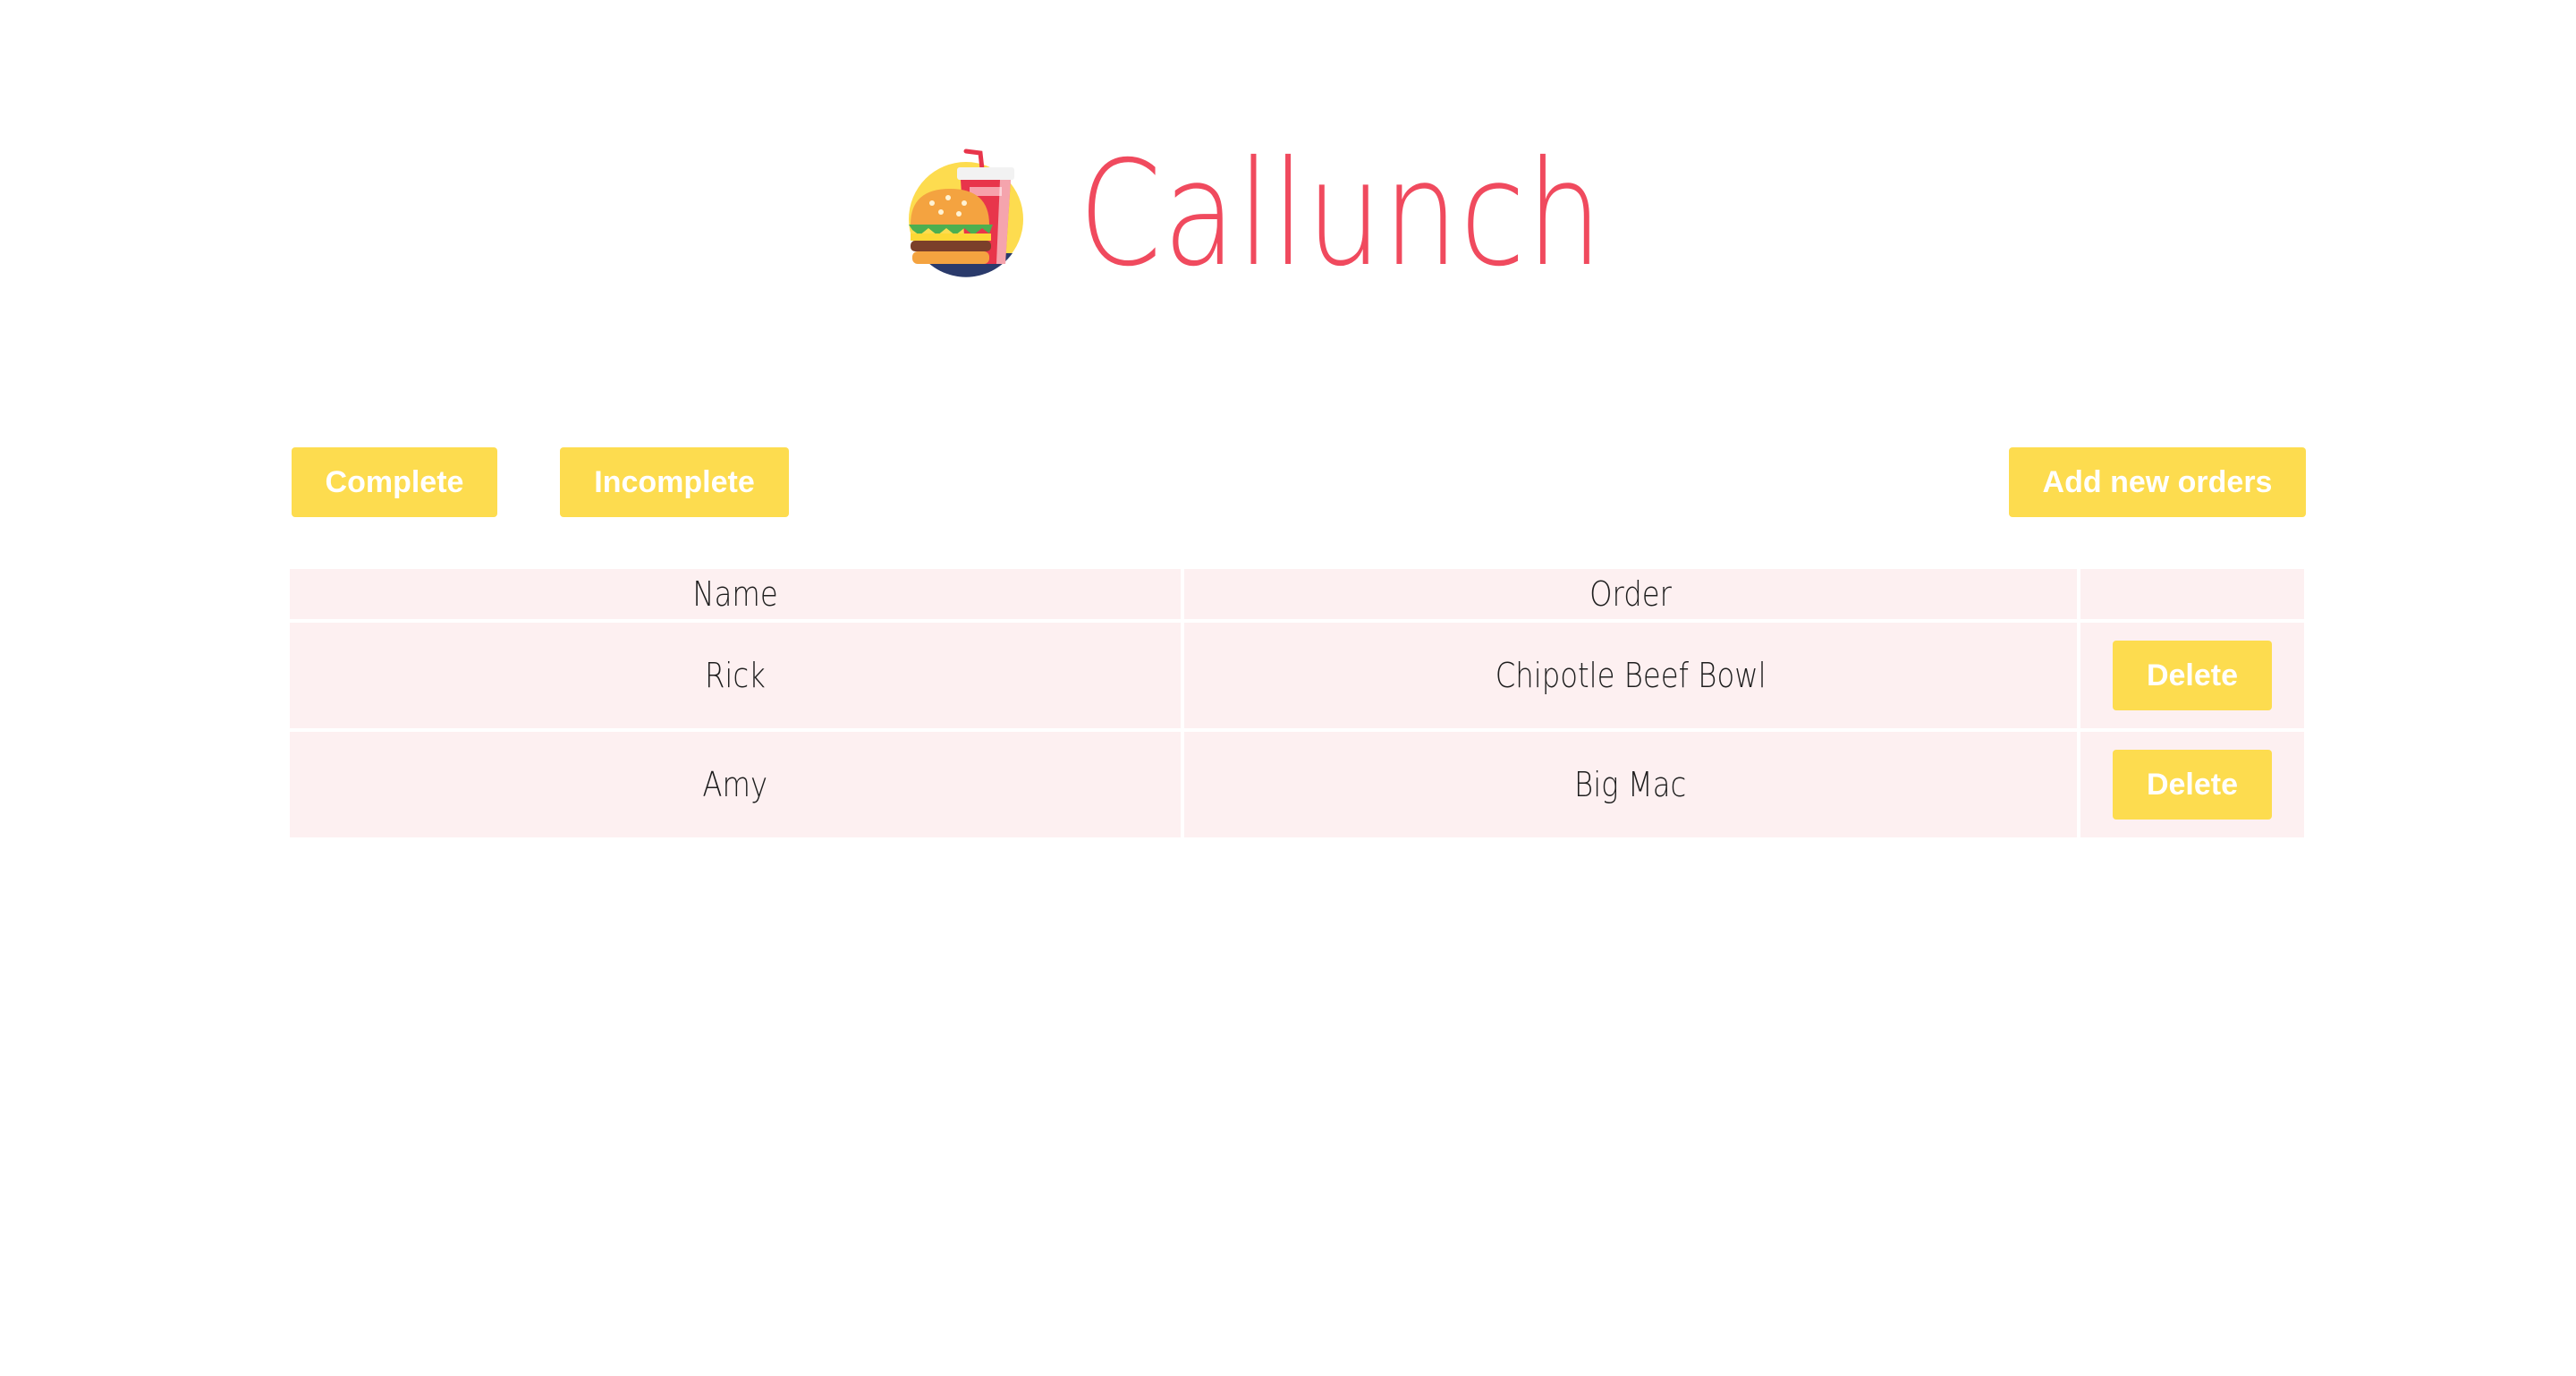 The height and width of the screenshot is (1376, 2576). I want to click on order-item-cell: Big Mac, so click(1630, 785).